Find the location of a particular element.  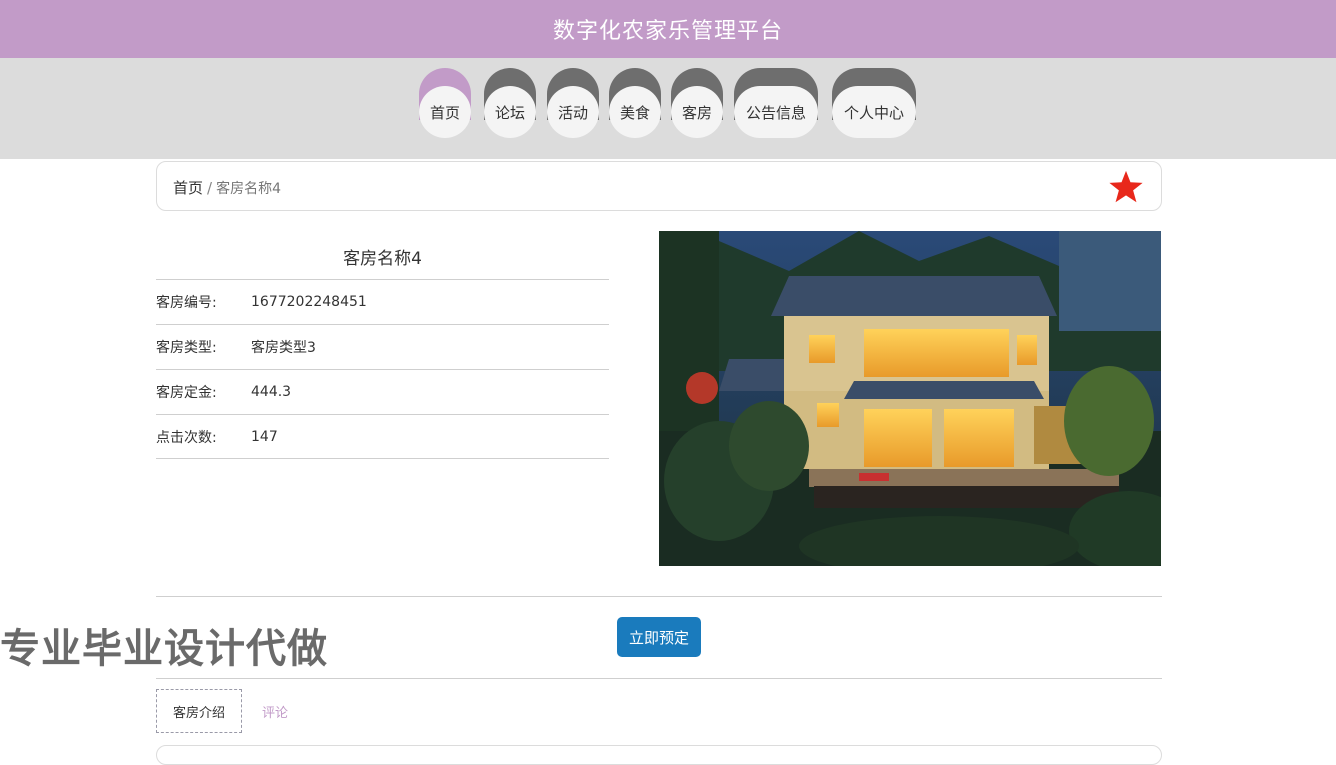

nav-item-forum: 论坛 is located at coordinates (510, 103).